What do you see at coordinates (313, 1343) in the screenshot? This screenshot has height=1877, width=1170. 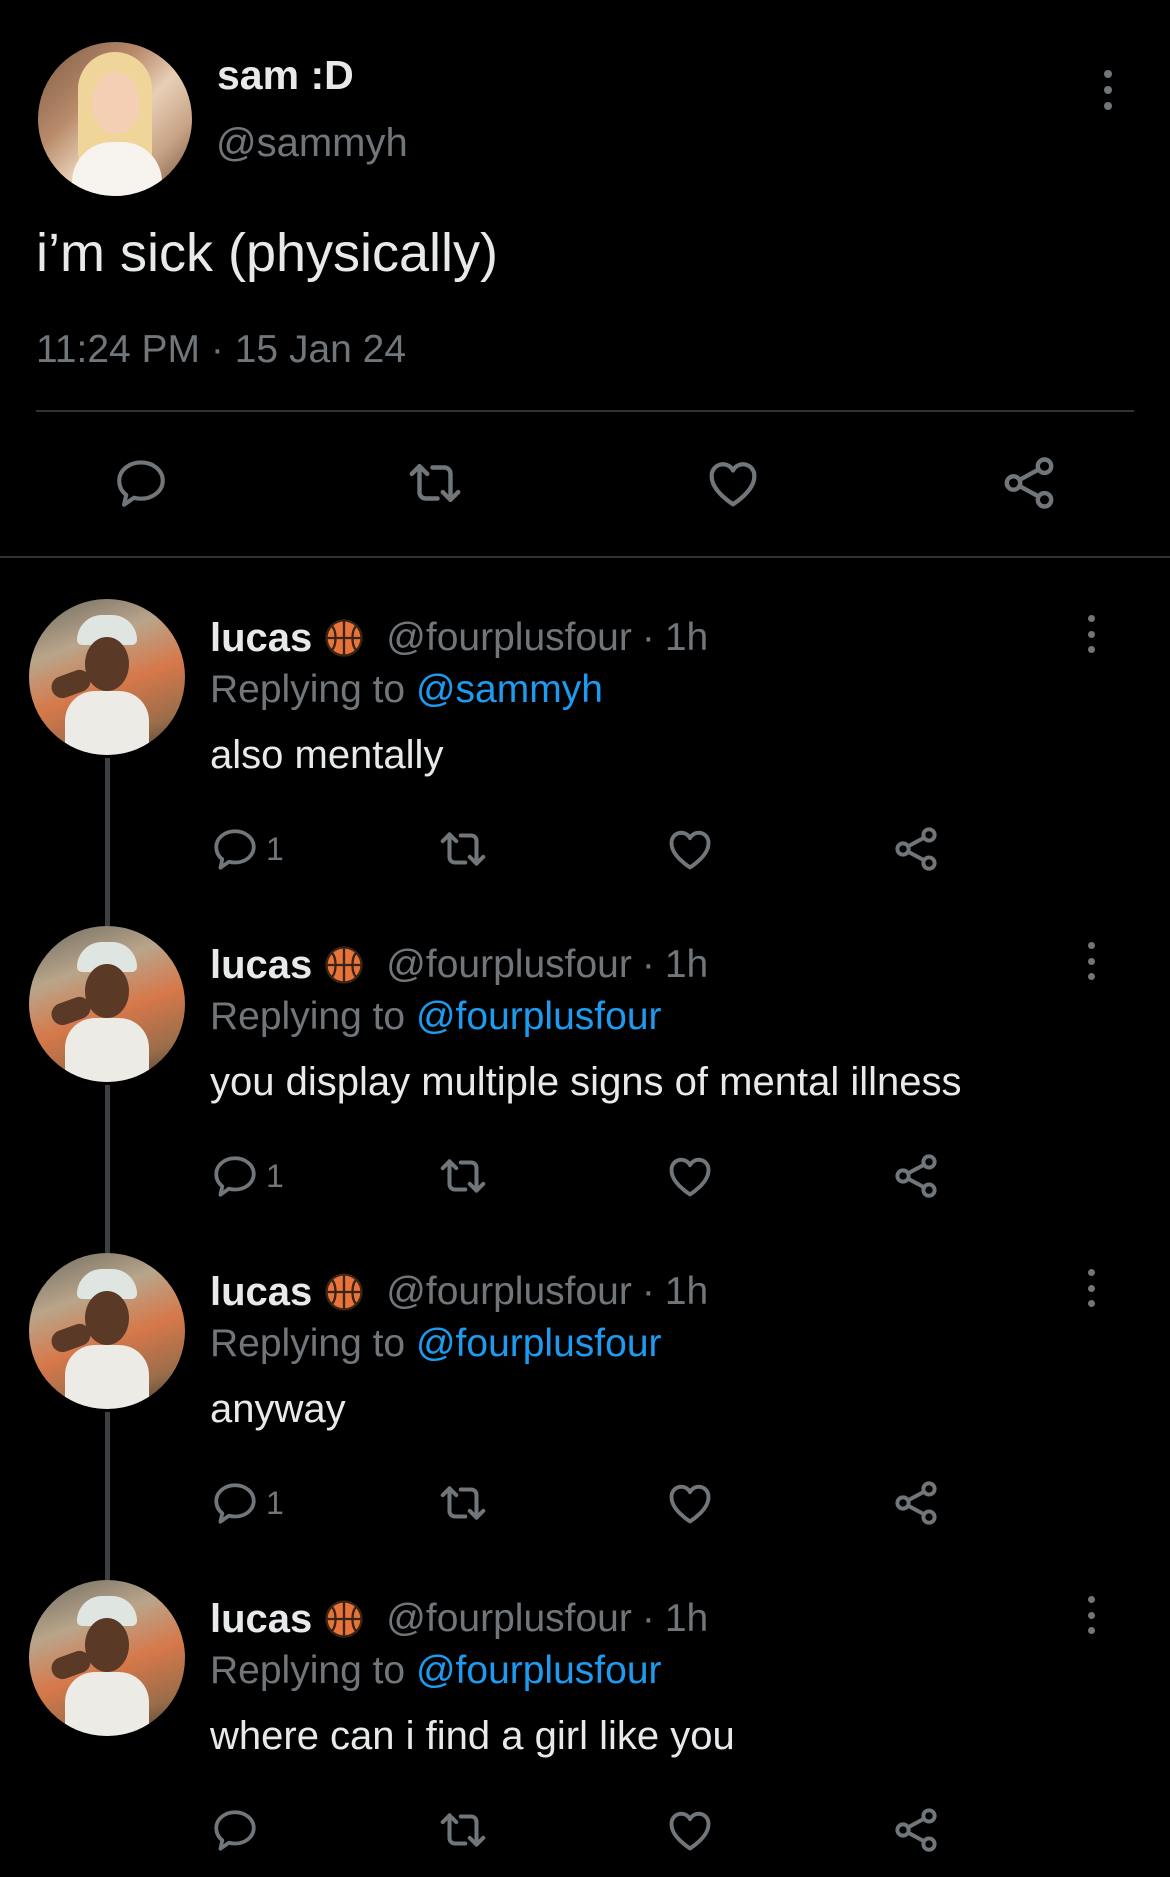 I see `replying-prefix: Replying to` at bounding box center [313, 1343].